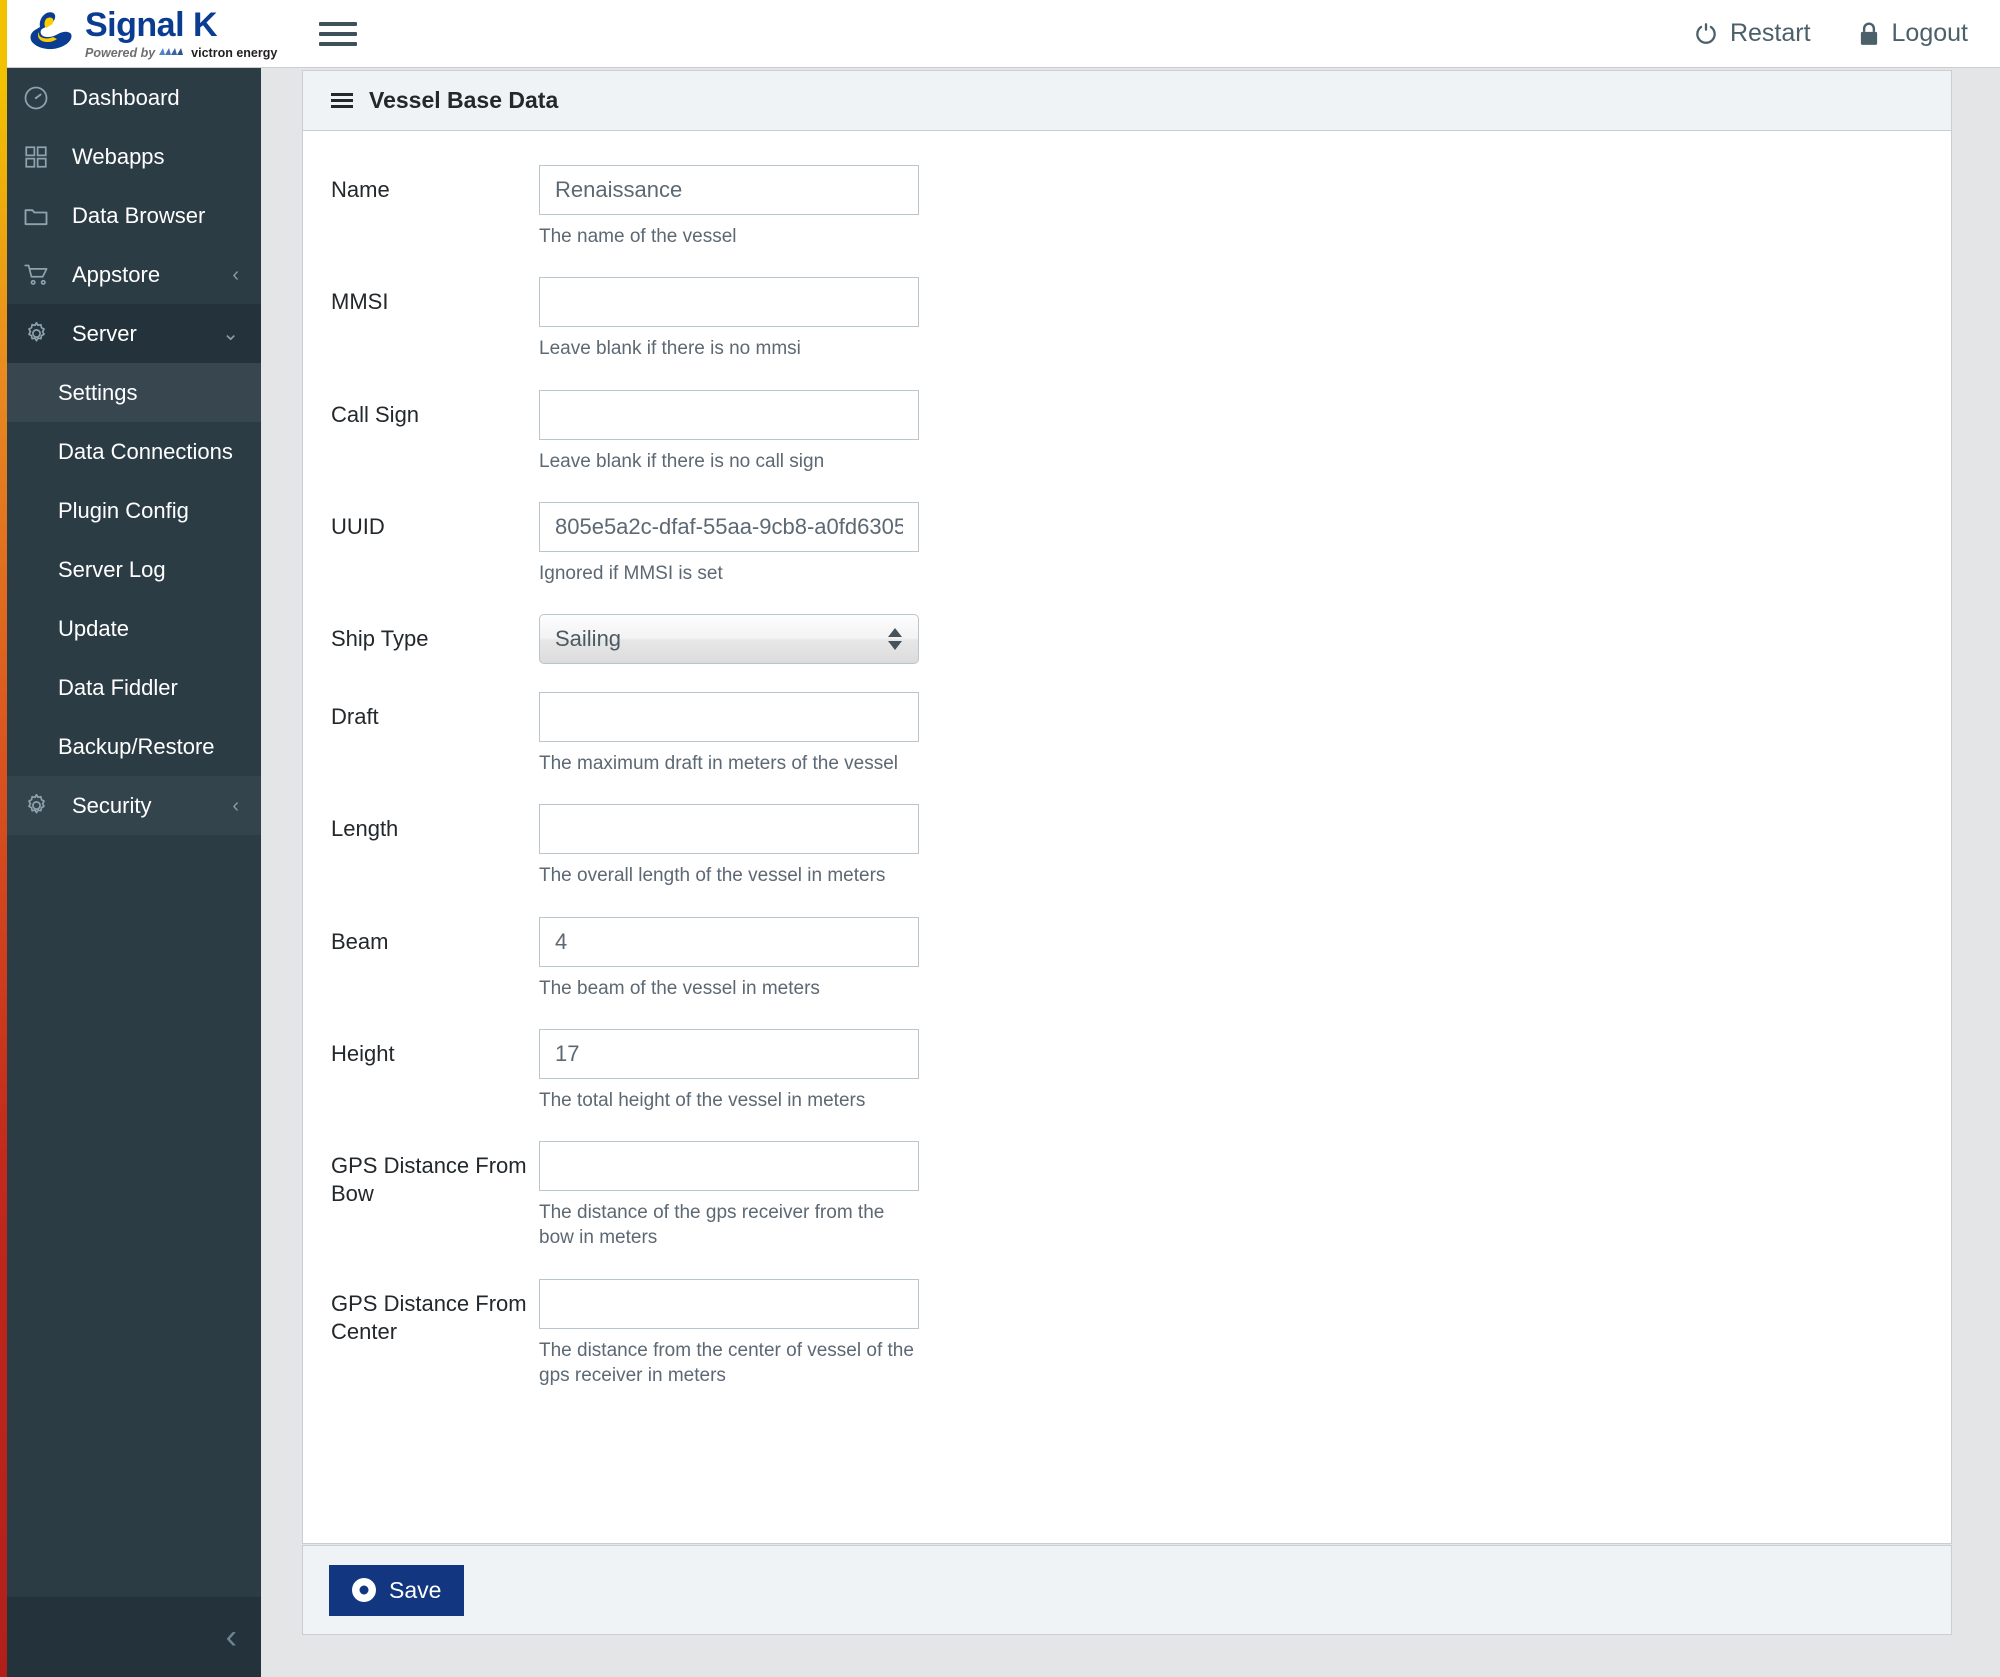 The width and height of the screenshot is (2000, 1677). I want to click on save-button: Save, so click(397, 1590).